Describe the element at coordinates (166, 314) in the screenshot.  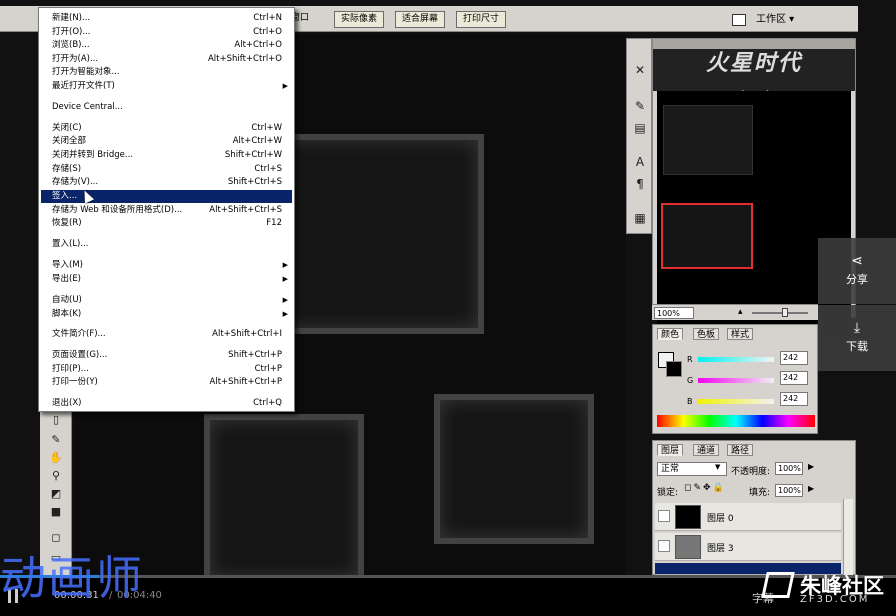
I see `file-menu-item: 脚本(K) ▶` at that location.